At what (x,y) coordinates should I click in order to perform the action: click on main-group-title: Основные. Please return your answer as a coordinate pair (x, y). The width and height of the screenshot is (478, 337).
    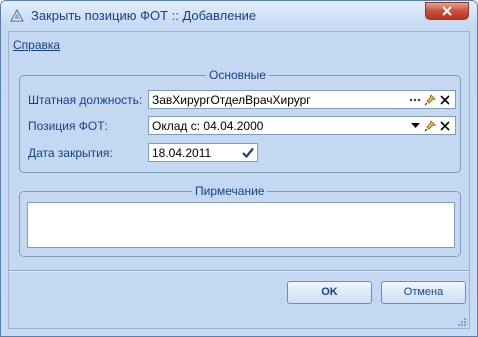
    Looking at the image, I should click on (237, 75).